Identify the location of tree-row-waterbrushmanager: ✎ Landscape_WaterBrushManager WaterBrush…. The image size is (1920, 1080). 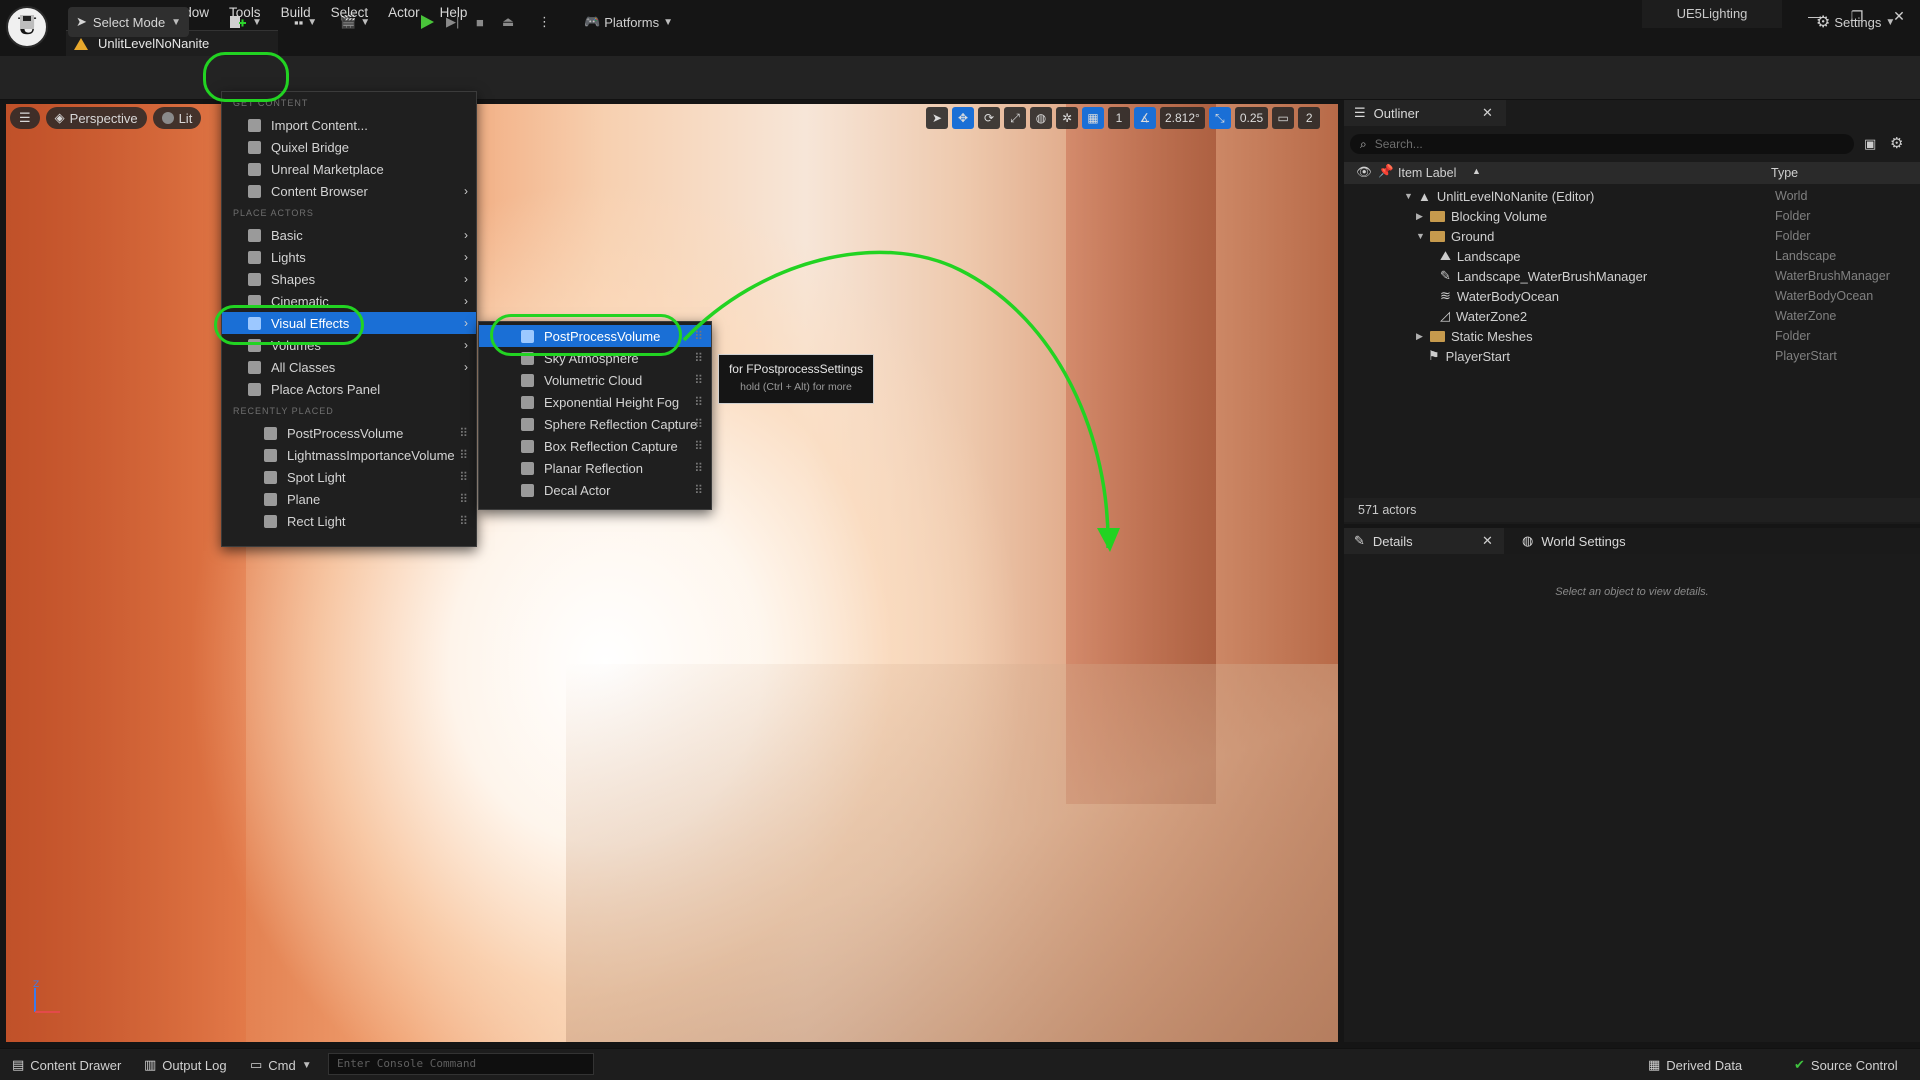
(1632, 276).